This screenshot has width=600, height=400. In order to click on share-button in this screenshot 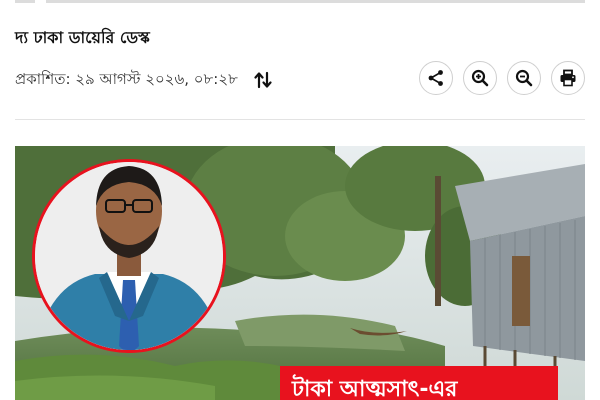, I will do `click(436, 78)`.